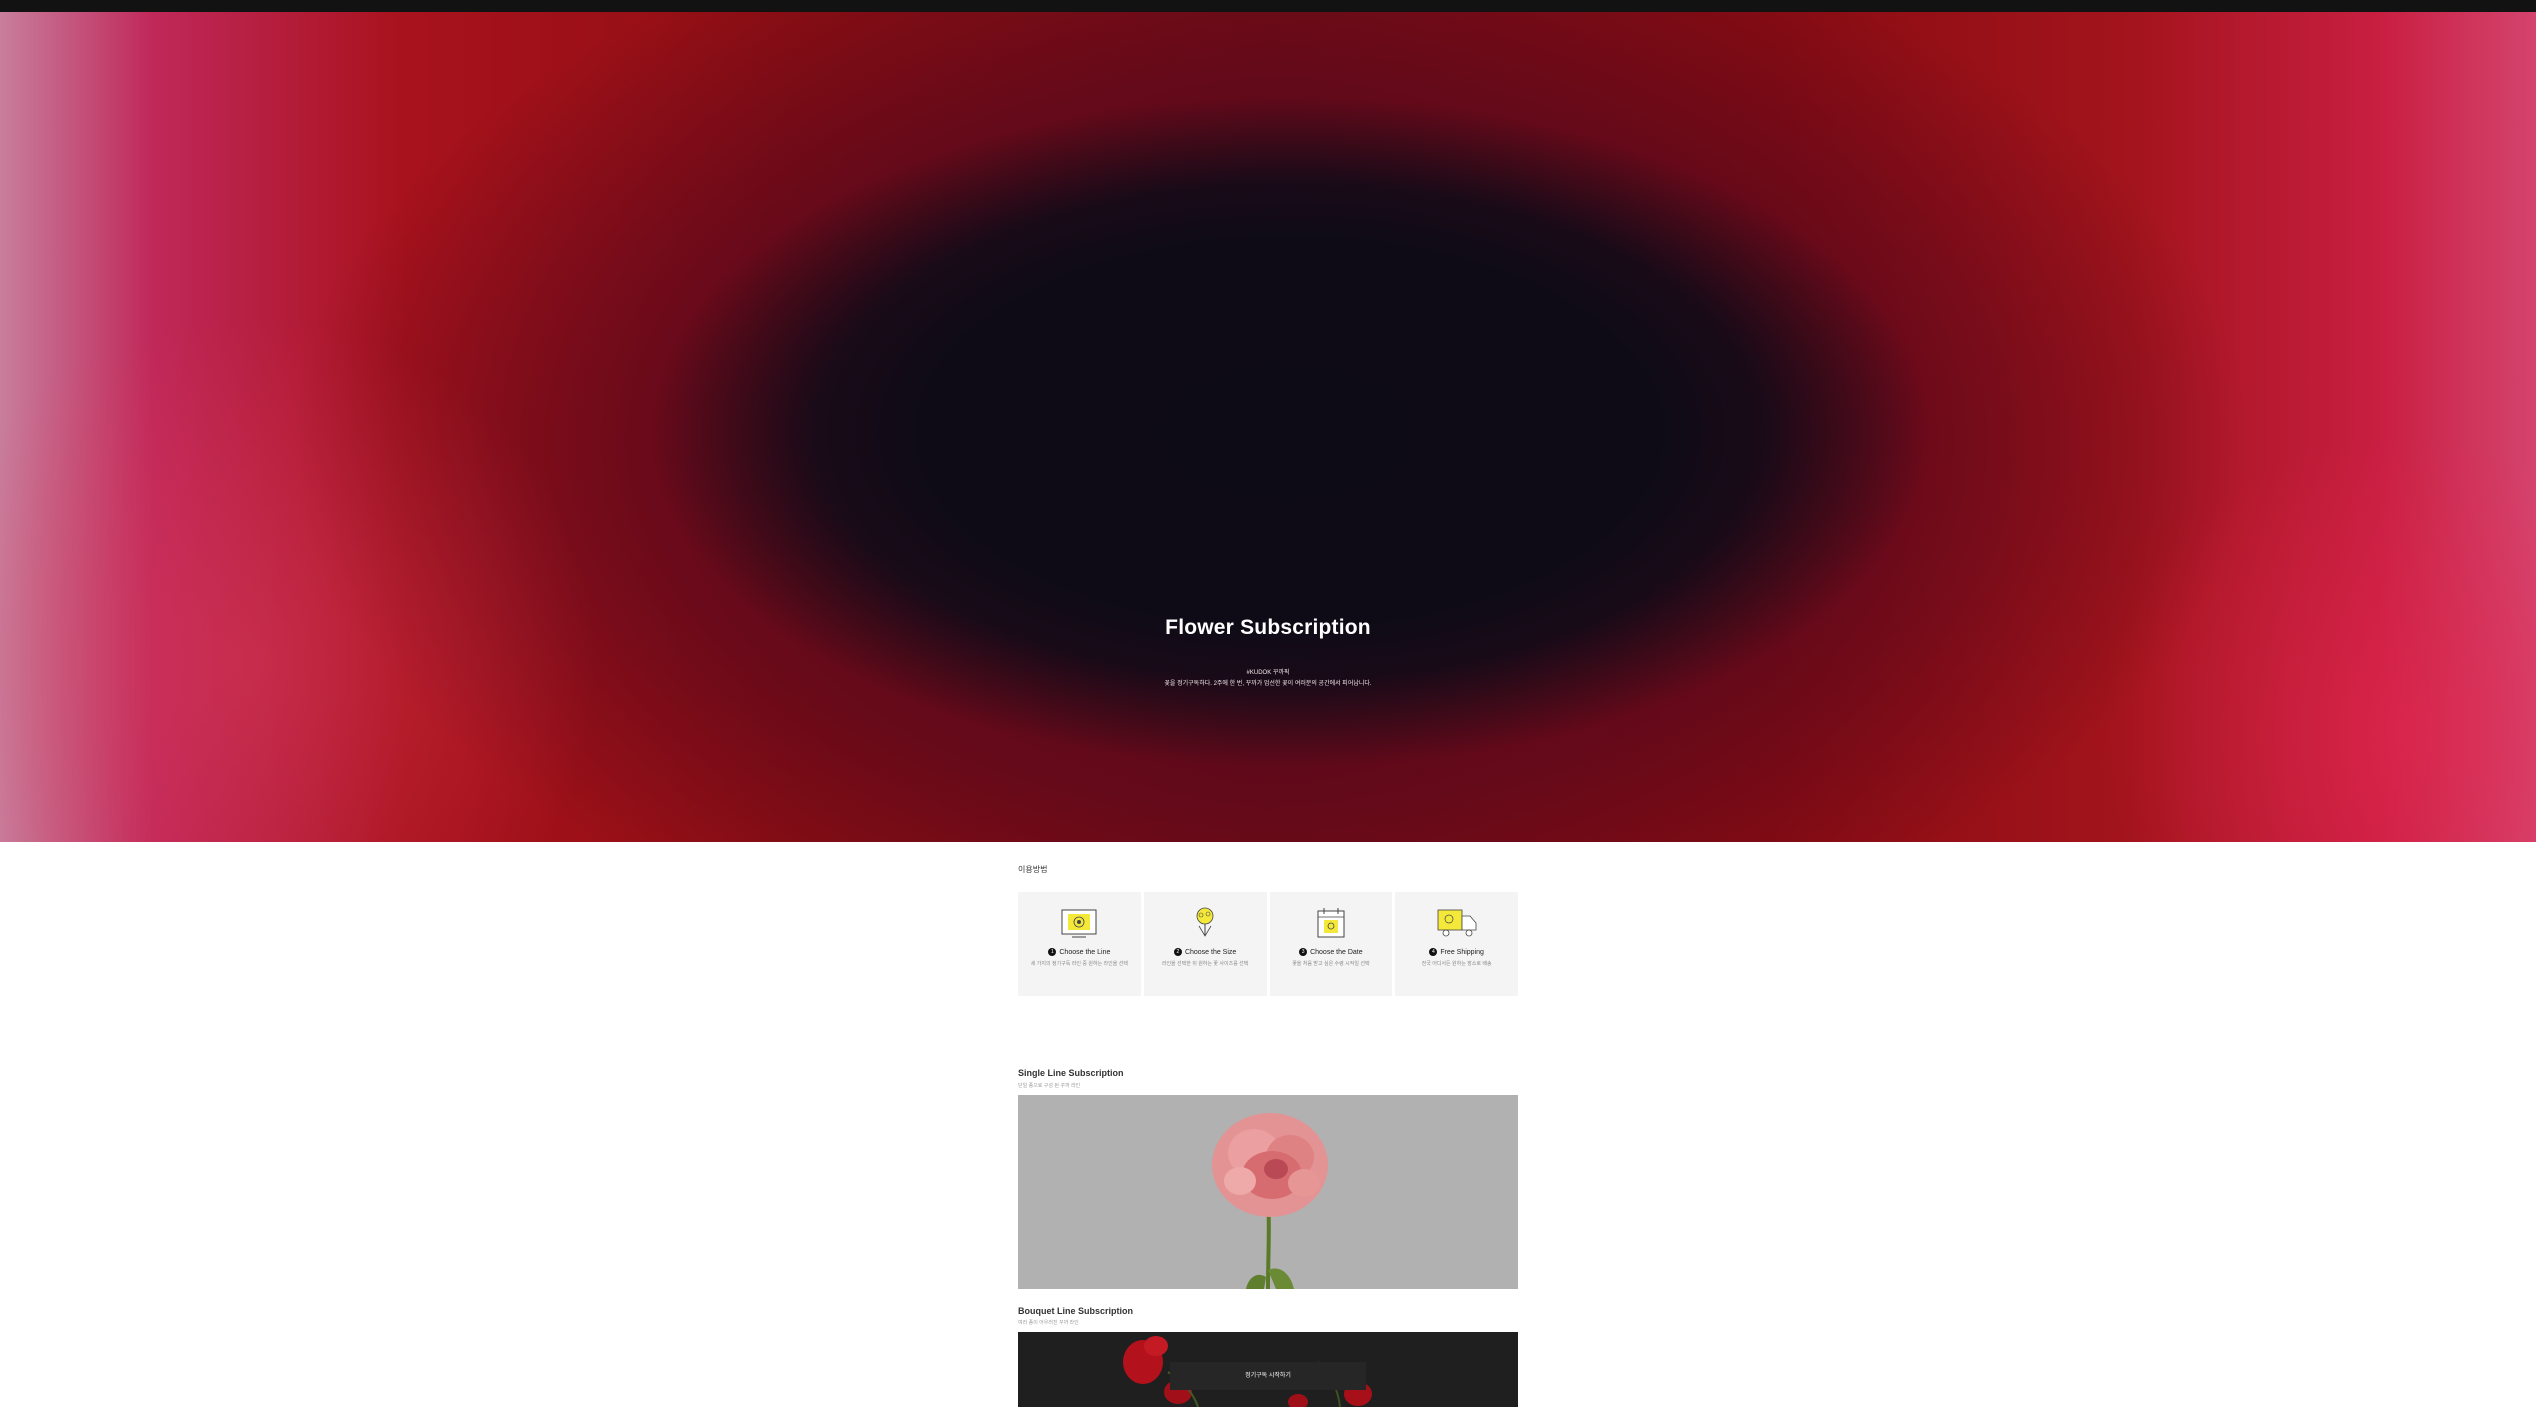 This screenshot has height=1407, width=2536. What do you see at coordinates (1268, 1376) in the screenshot?
I see `start-subscription-button: 정기구독 시작하기` at bounding box center [1268, 1376].